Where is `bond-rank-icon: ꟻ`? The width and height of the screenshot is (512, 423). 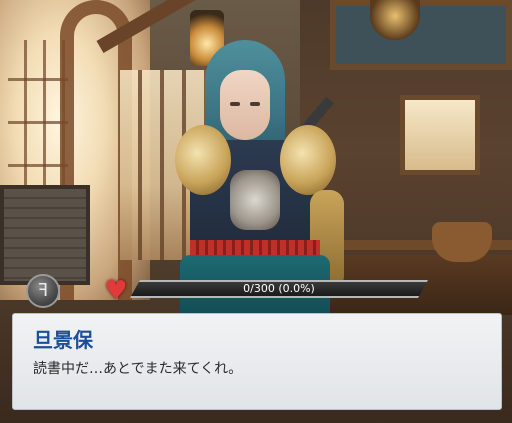
bond-rank-icon: ꟻ is located at coordinates (43, 291).